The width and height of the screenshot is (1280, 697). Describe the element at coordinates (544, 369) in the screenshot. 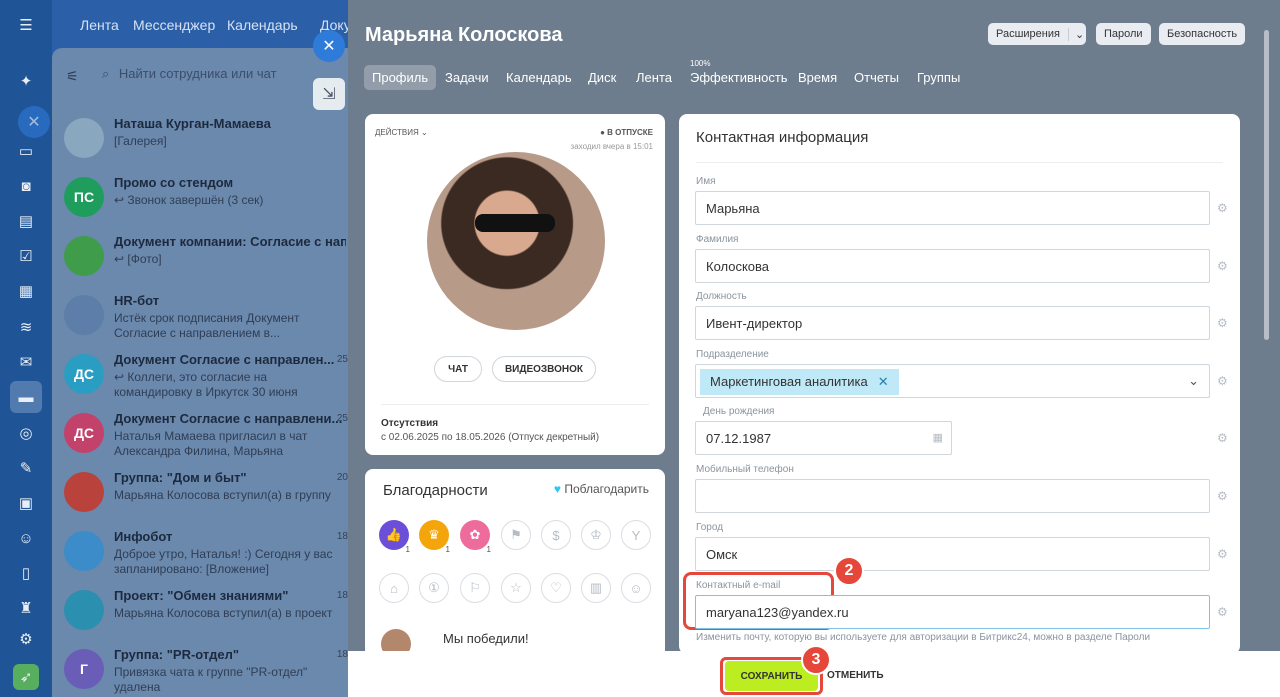

I see `video-call-button: ВИДЕОЗВОНОК` at that location.